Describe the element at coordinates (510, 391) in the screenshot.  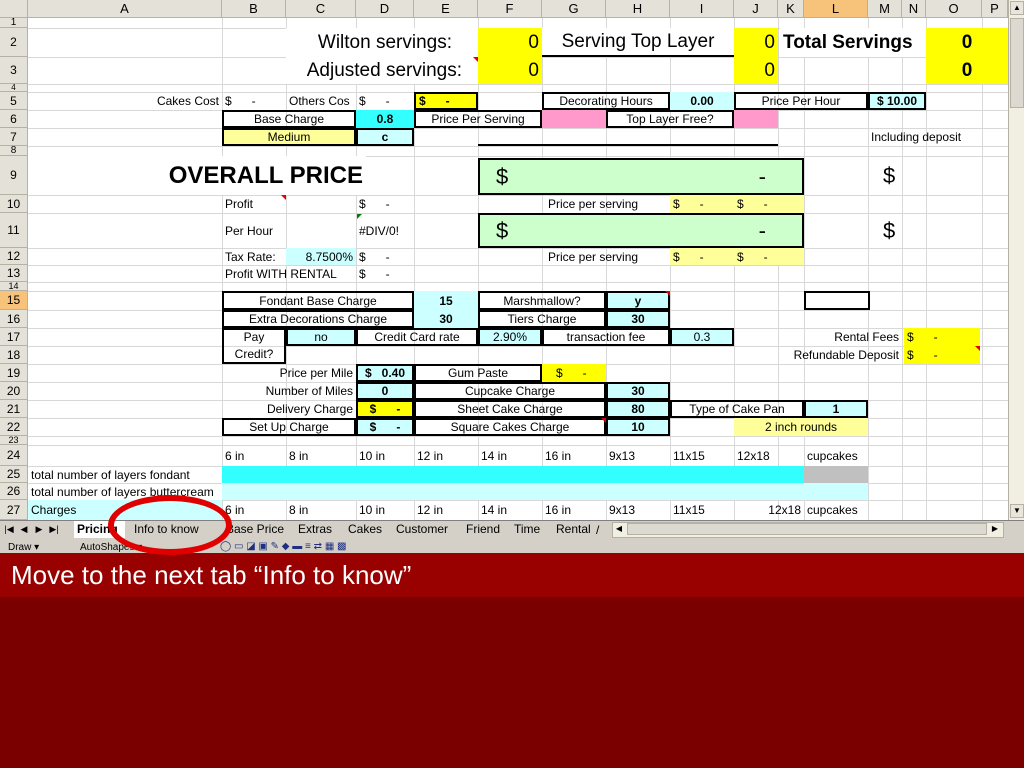
I see `cupcake-charge-label: Cupcake Charge` at that location.